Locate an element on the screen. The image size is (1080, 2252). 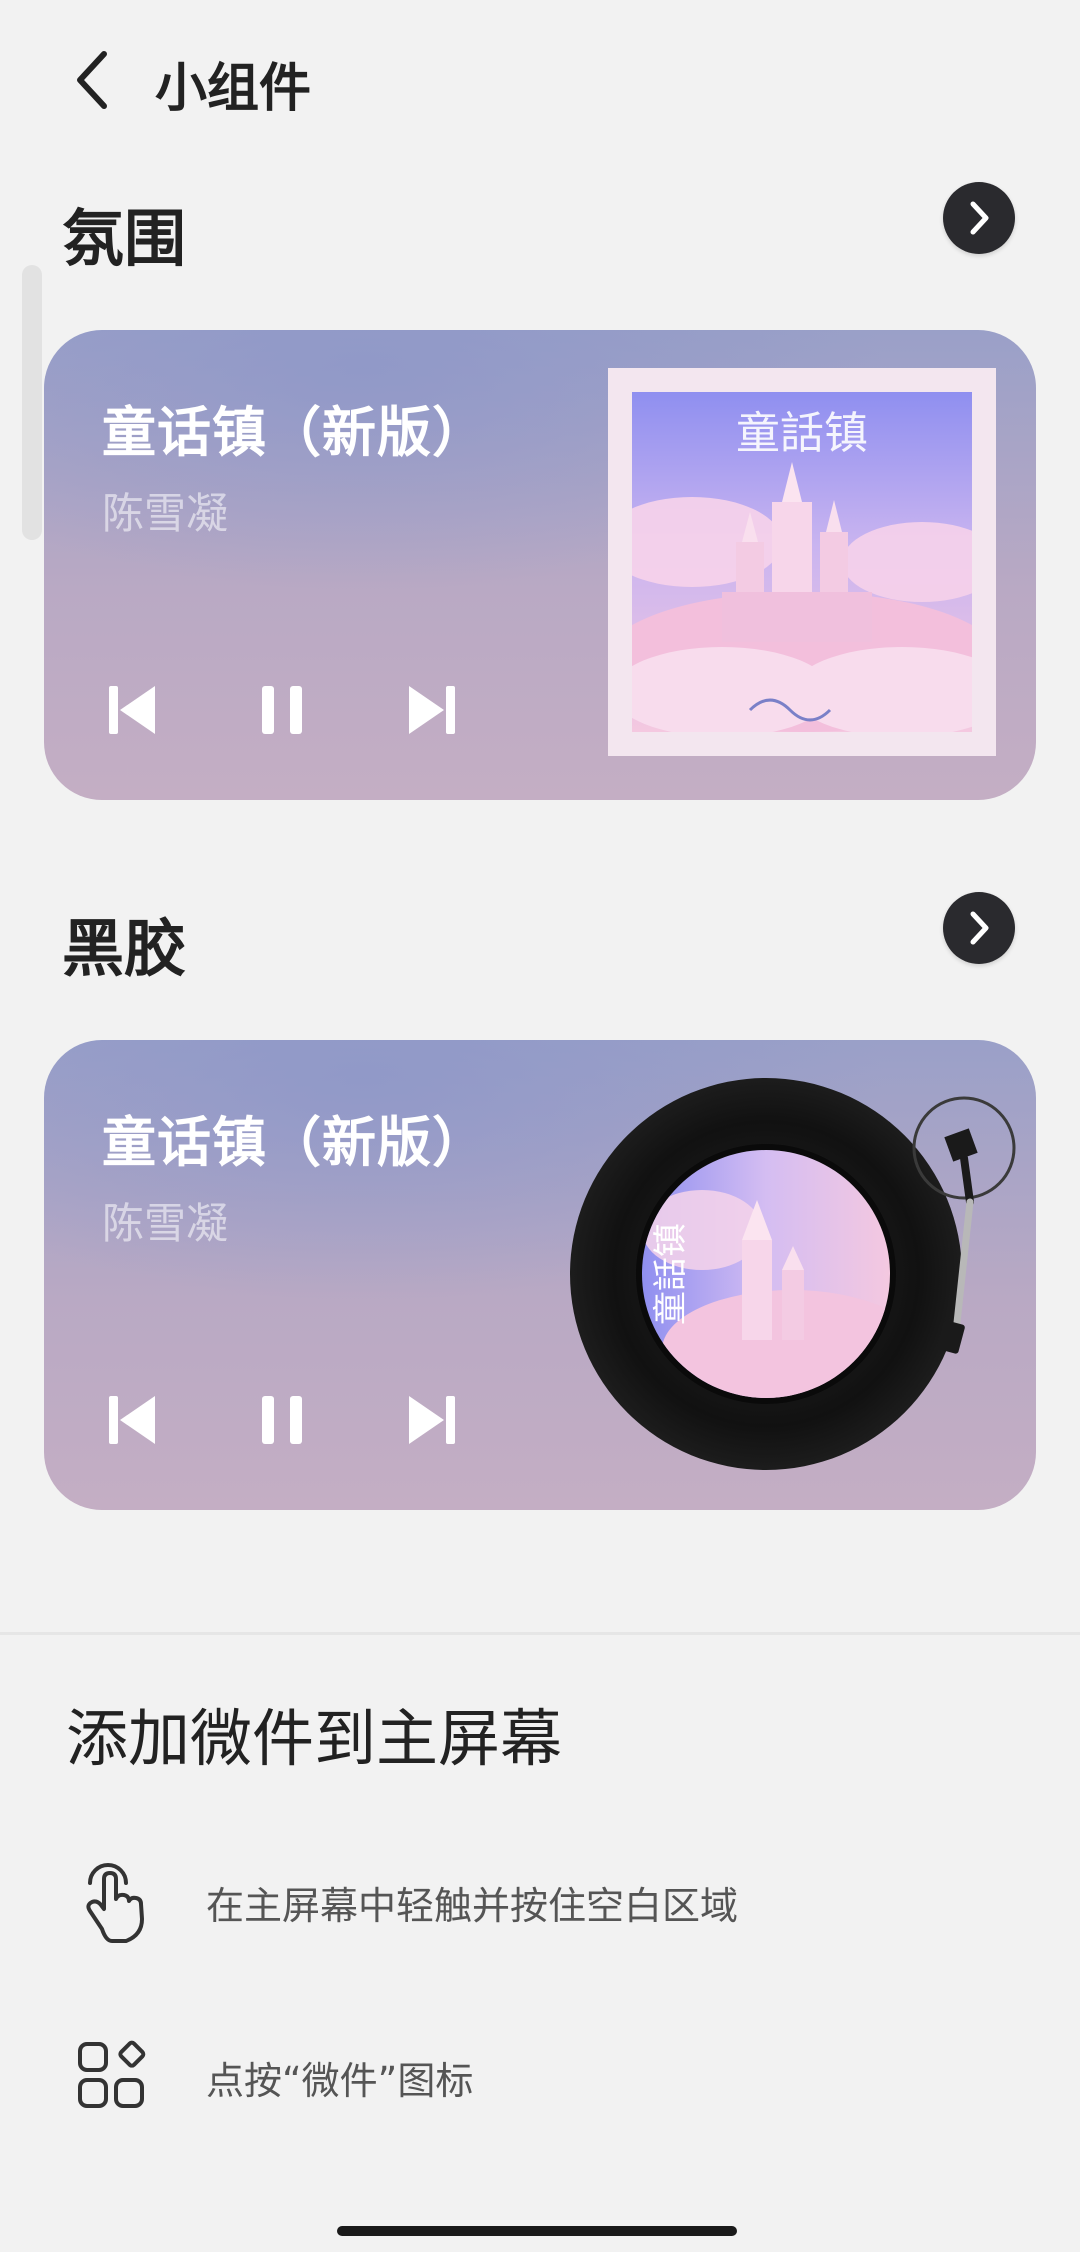
album-cover: 童話镇 is located at coordinates (802, 562).